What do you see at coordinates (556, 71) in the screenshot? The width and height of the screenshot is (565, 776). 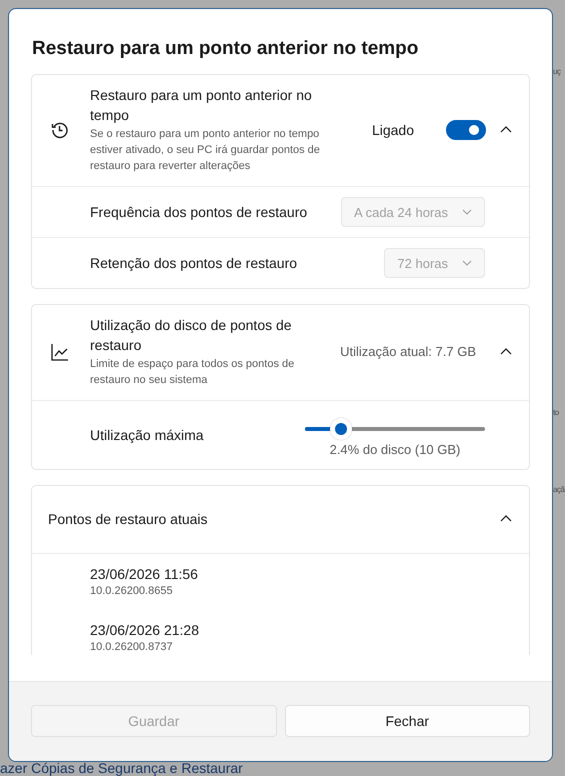 I see `background-text: uç` at bounding box center [556, 71].